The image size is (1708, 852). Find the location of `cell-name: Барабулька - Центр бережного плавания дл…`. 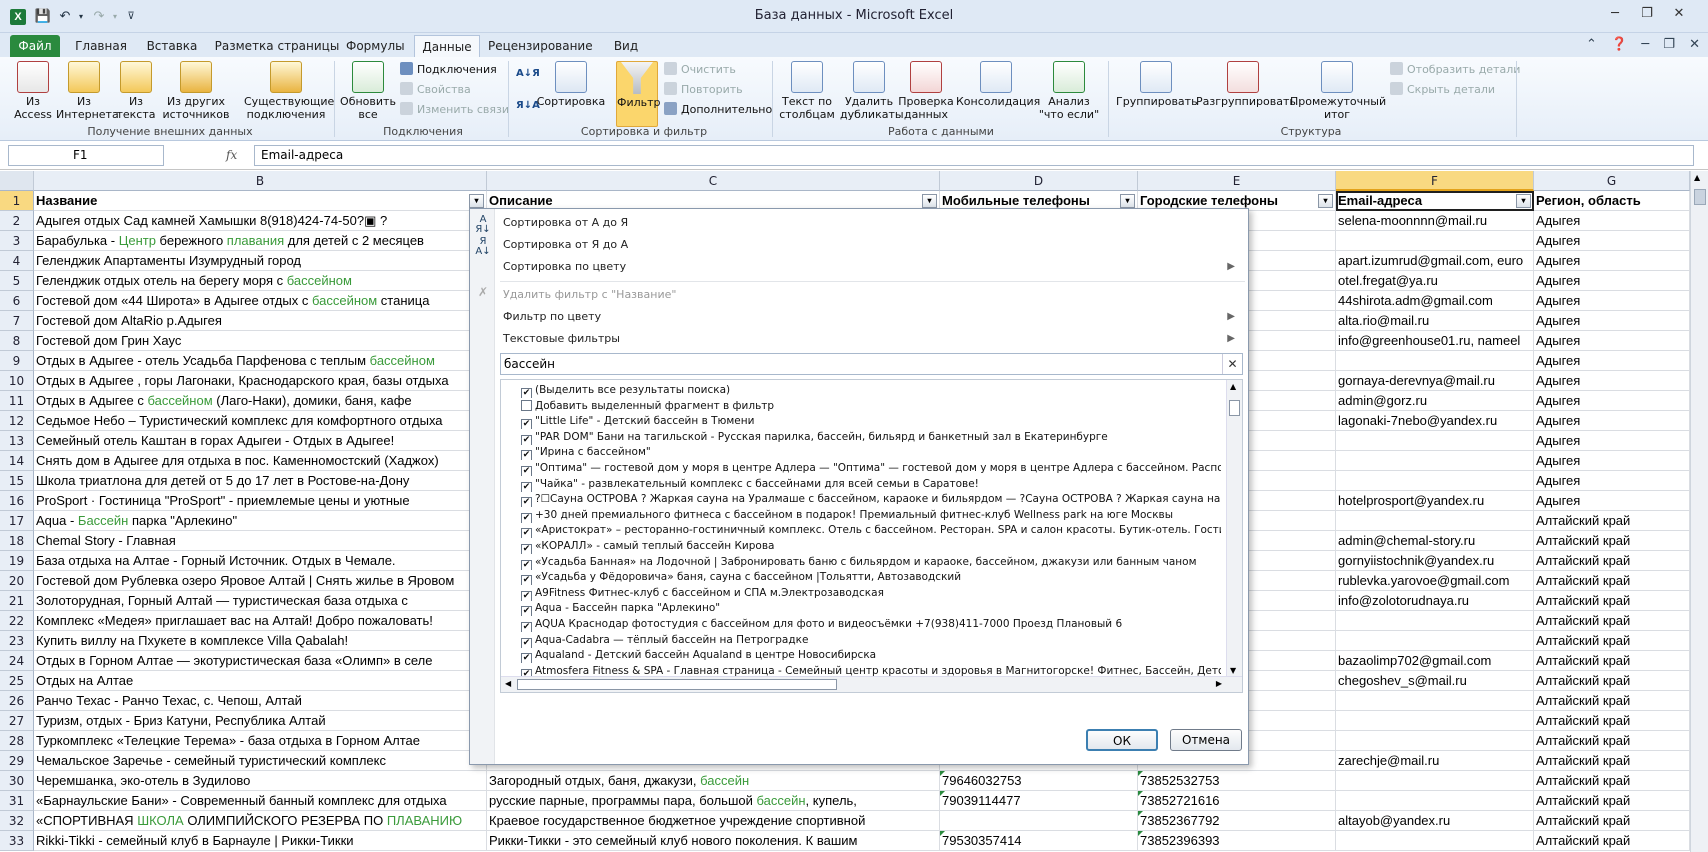

cell-name: Барабулька - Центр бережного плавания дл… is located at coordinates (260, 241).